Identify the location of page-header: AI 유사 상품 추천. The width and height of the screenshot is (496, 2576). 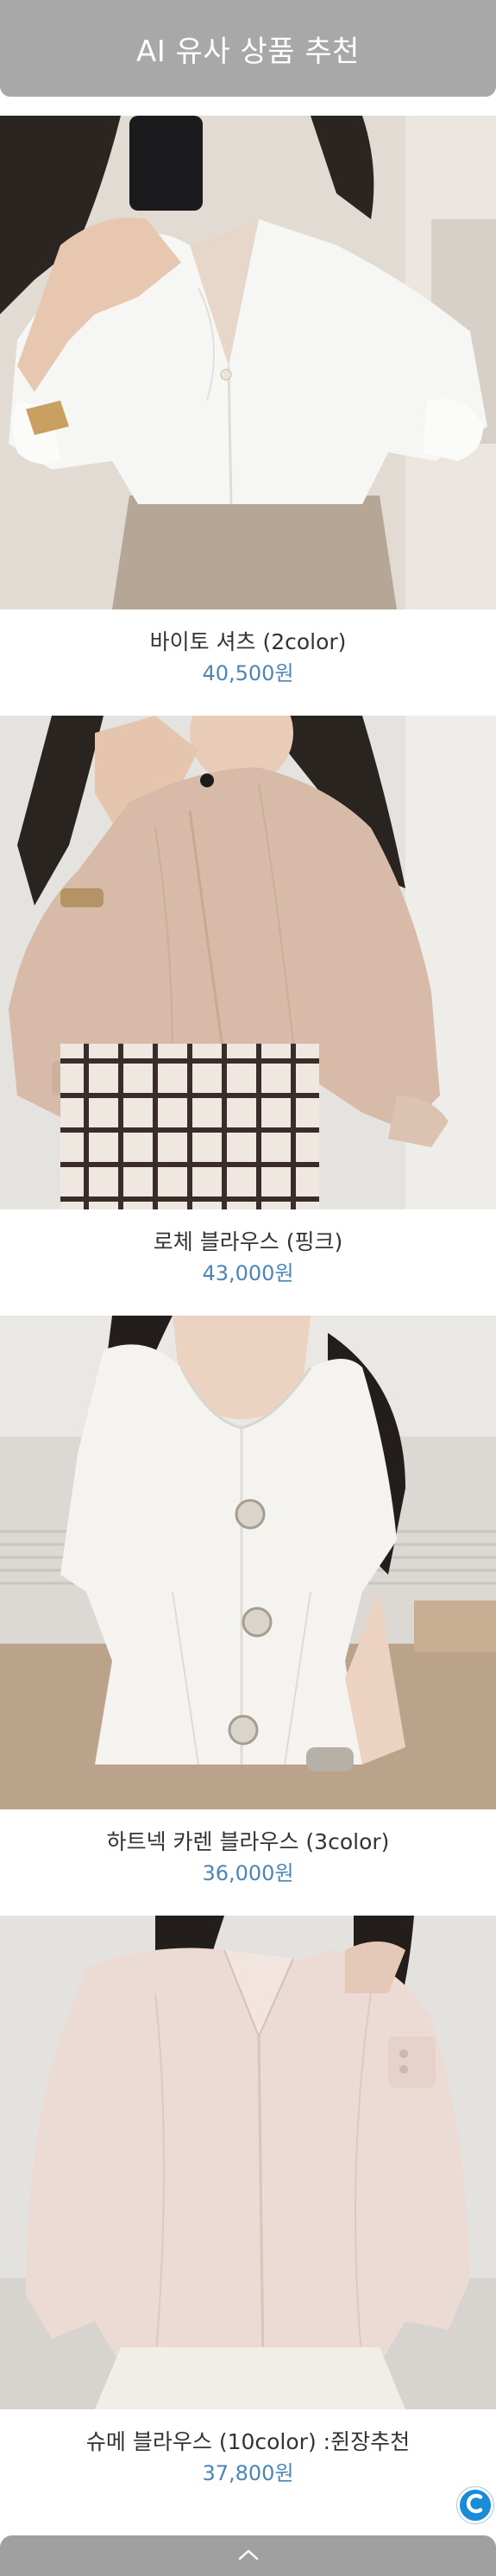
(248, 48).